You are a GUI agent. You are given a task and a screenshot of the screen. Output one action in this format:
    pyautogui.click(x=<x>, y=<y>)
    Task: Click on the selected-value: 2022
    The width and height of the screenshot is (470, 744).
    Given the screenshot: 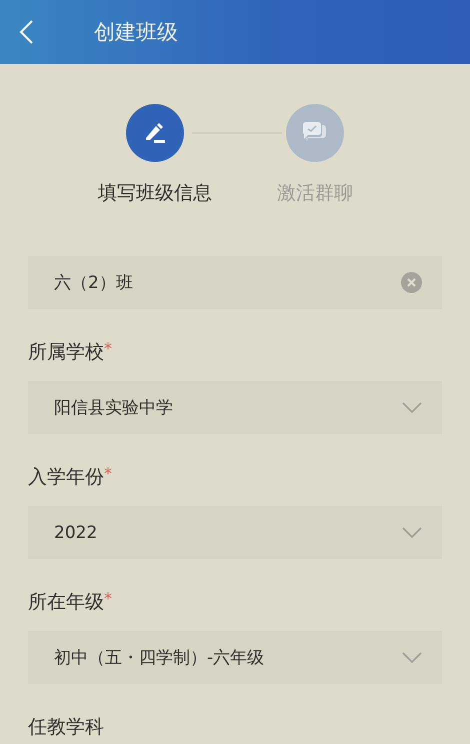 What is the action you would take?
    pyautogui.click(x=76, y=532)
    